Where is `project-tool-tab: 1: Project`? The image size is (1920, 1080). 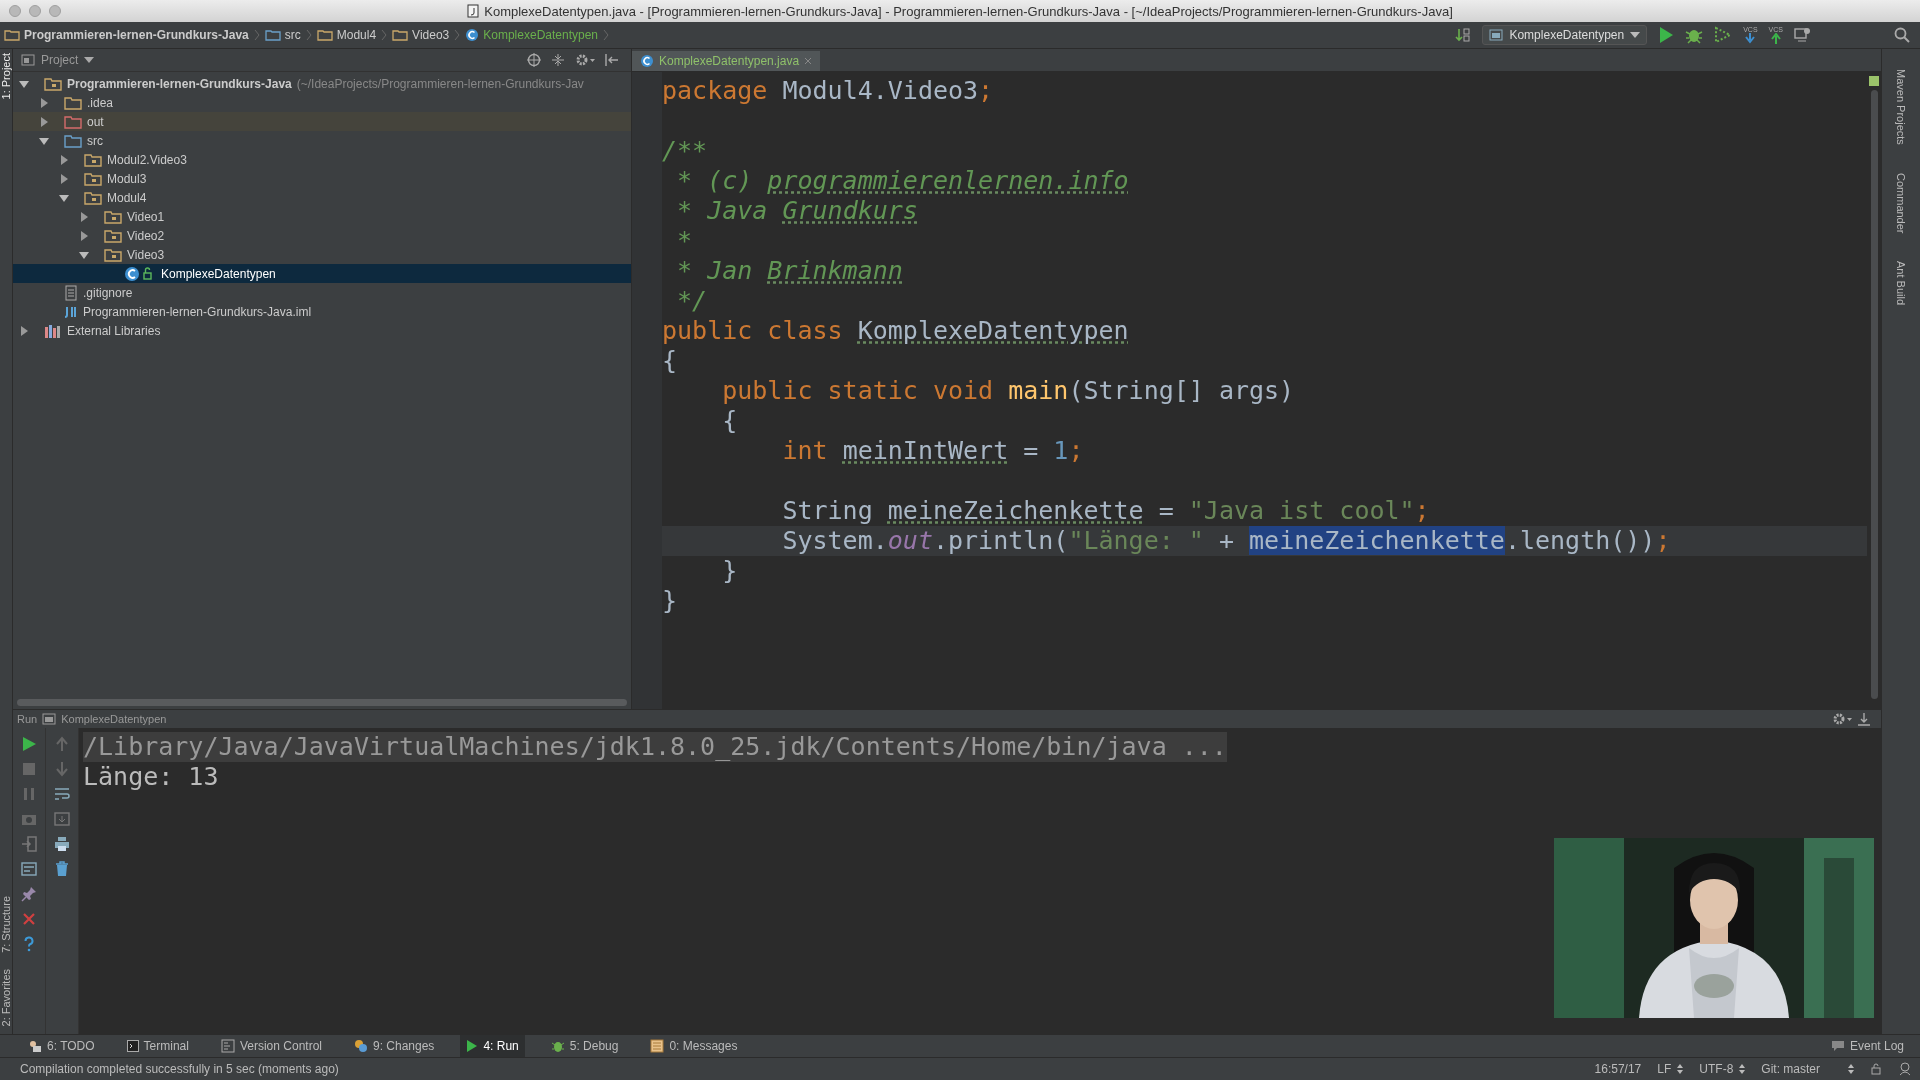
project-tool-tab: 1: Project is located at coordinates (6, 76).